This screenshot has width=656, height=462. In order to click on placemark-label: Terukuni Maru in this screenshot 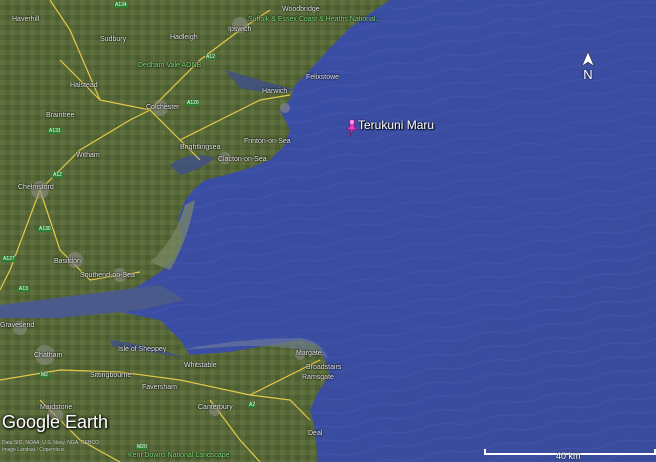, I will do `click(396, 125)`.